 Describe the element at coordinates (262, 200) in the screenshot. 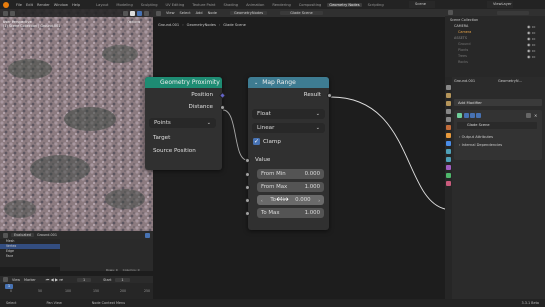

I see `decrement-arrow-icon: ‹` at that location.